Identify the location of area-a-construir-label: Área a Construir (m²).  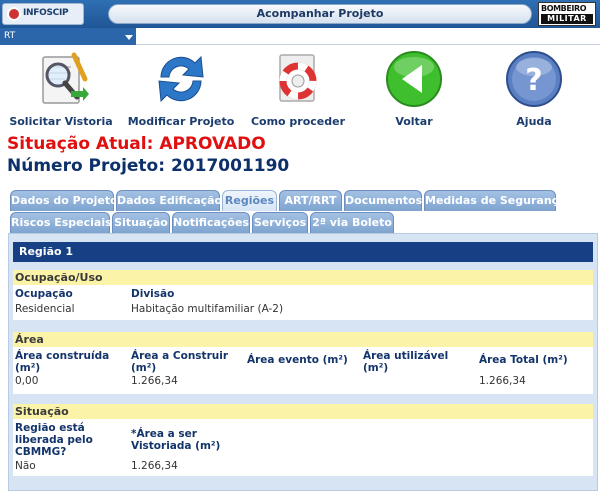
(180, 362).